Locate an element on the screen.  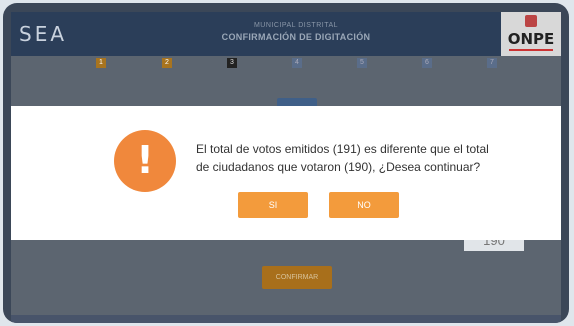
header-subtitle: MUNICIPAL DISTRITAL is located at coordinates (296, 25).